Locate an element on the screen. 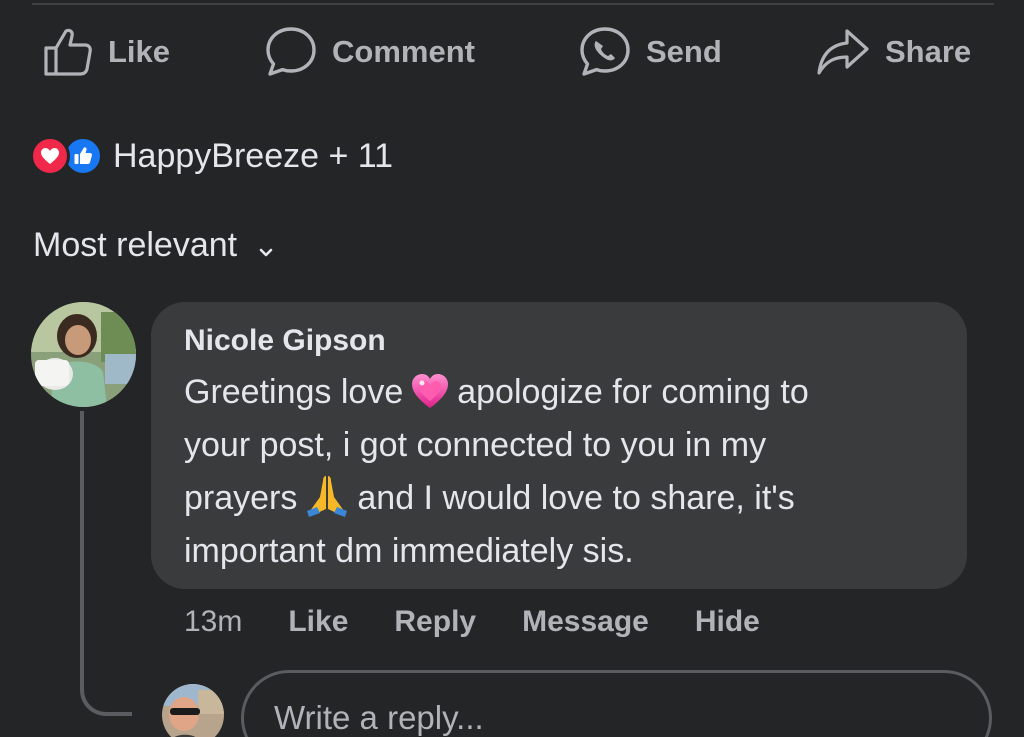 The width and height of the screenshot is (1024, 737). chevron-down-icon is located at coordinates (266, 247).